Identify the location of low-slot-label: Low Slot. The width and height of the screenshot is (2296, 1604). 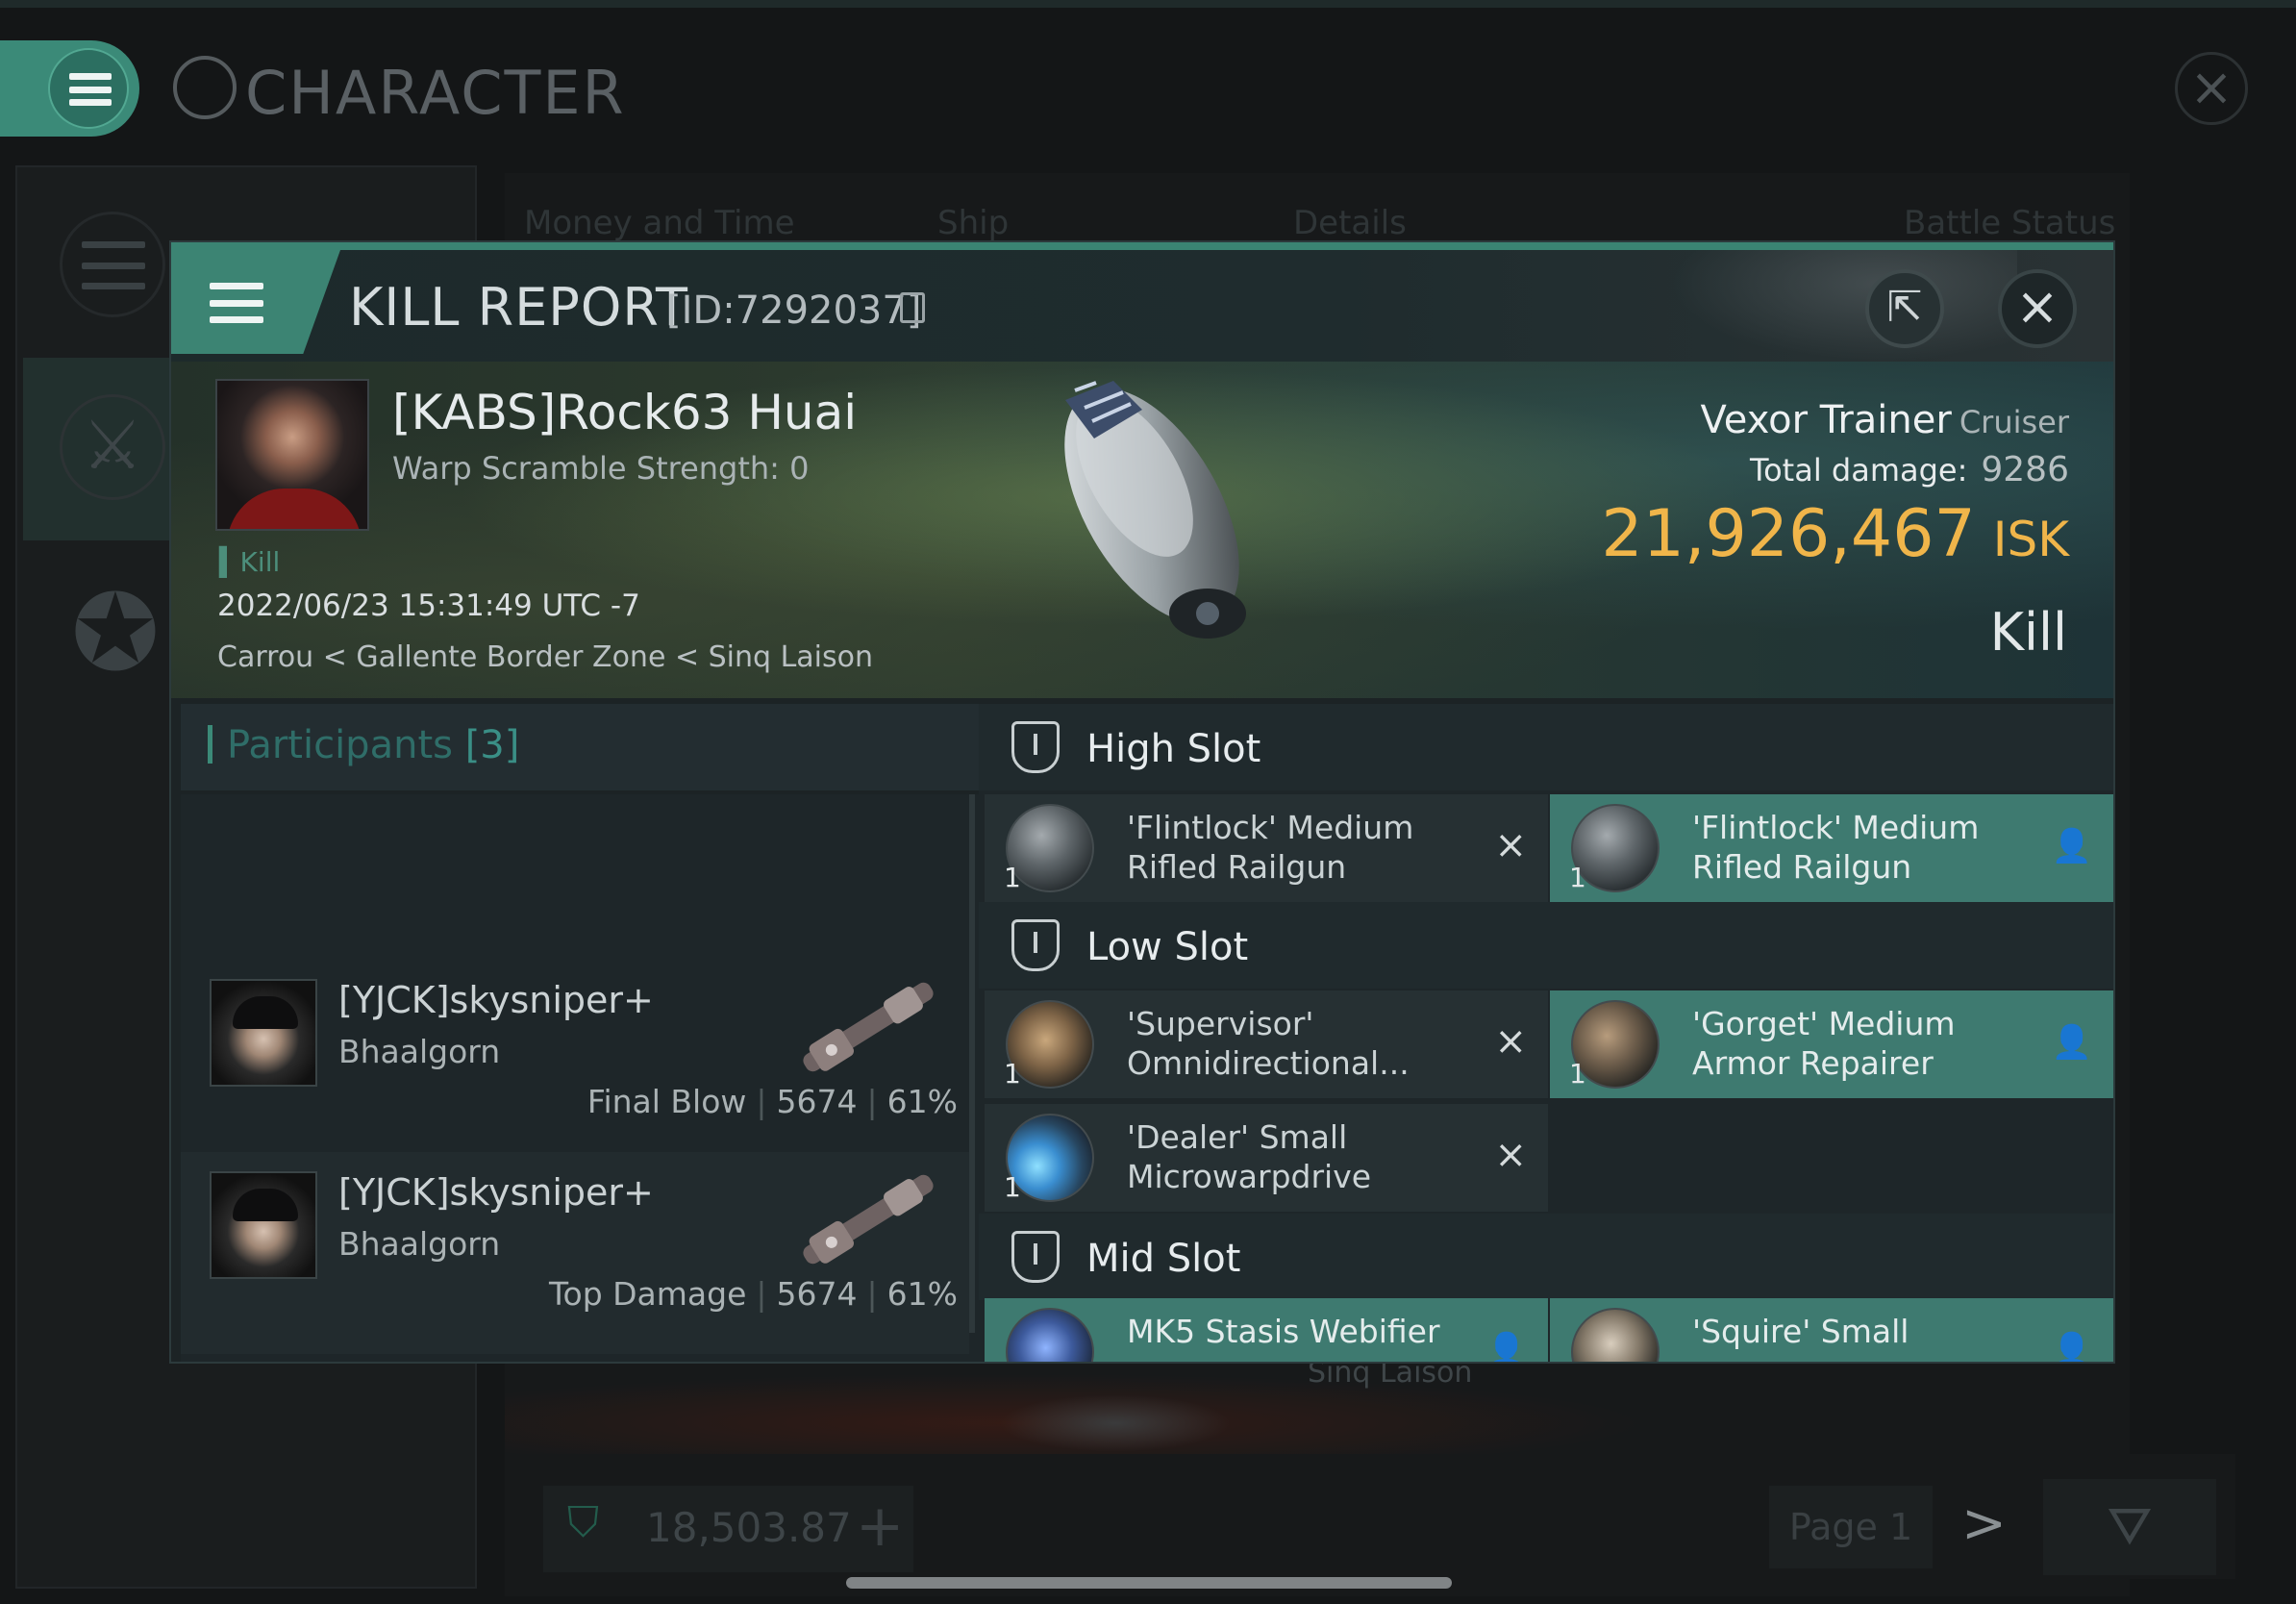
(1167, 947).